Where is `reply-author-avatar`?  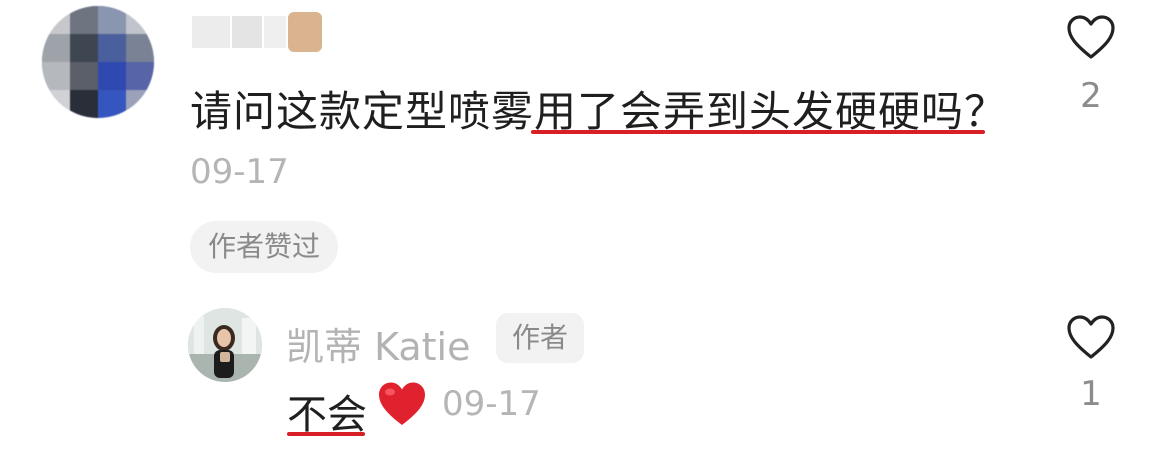 reply-author-avatar is located at coordinates (225, 345).